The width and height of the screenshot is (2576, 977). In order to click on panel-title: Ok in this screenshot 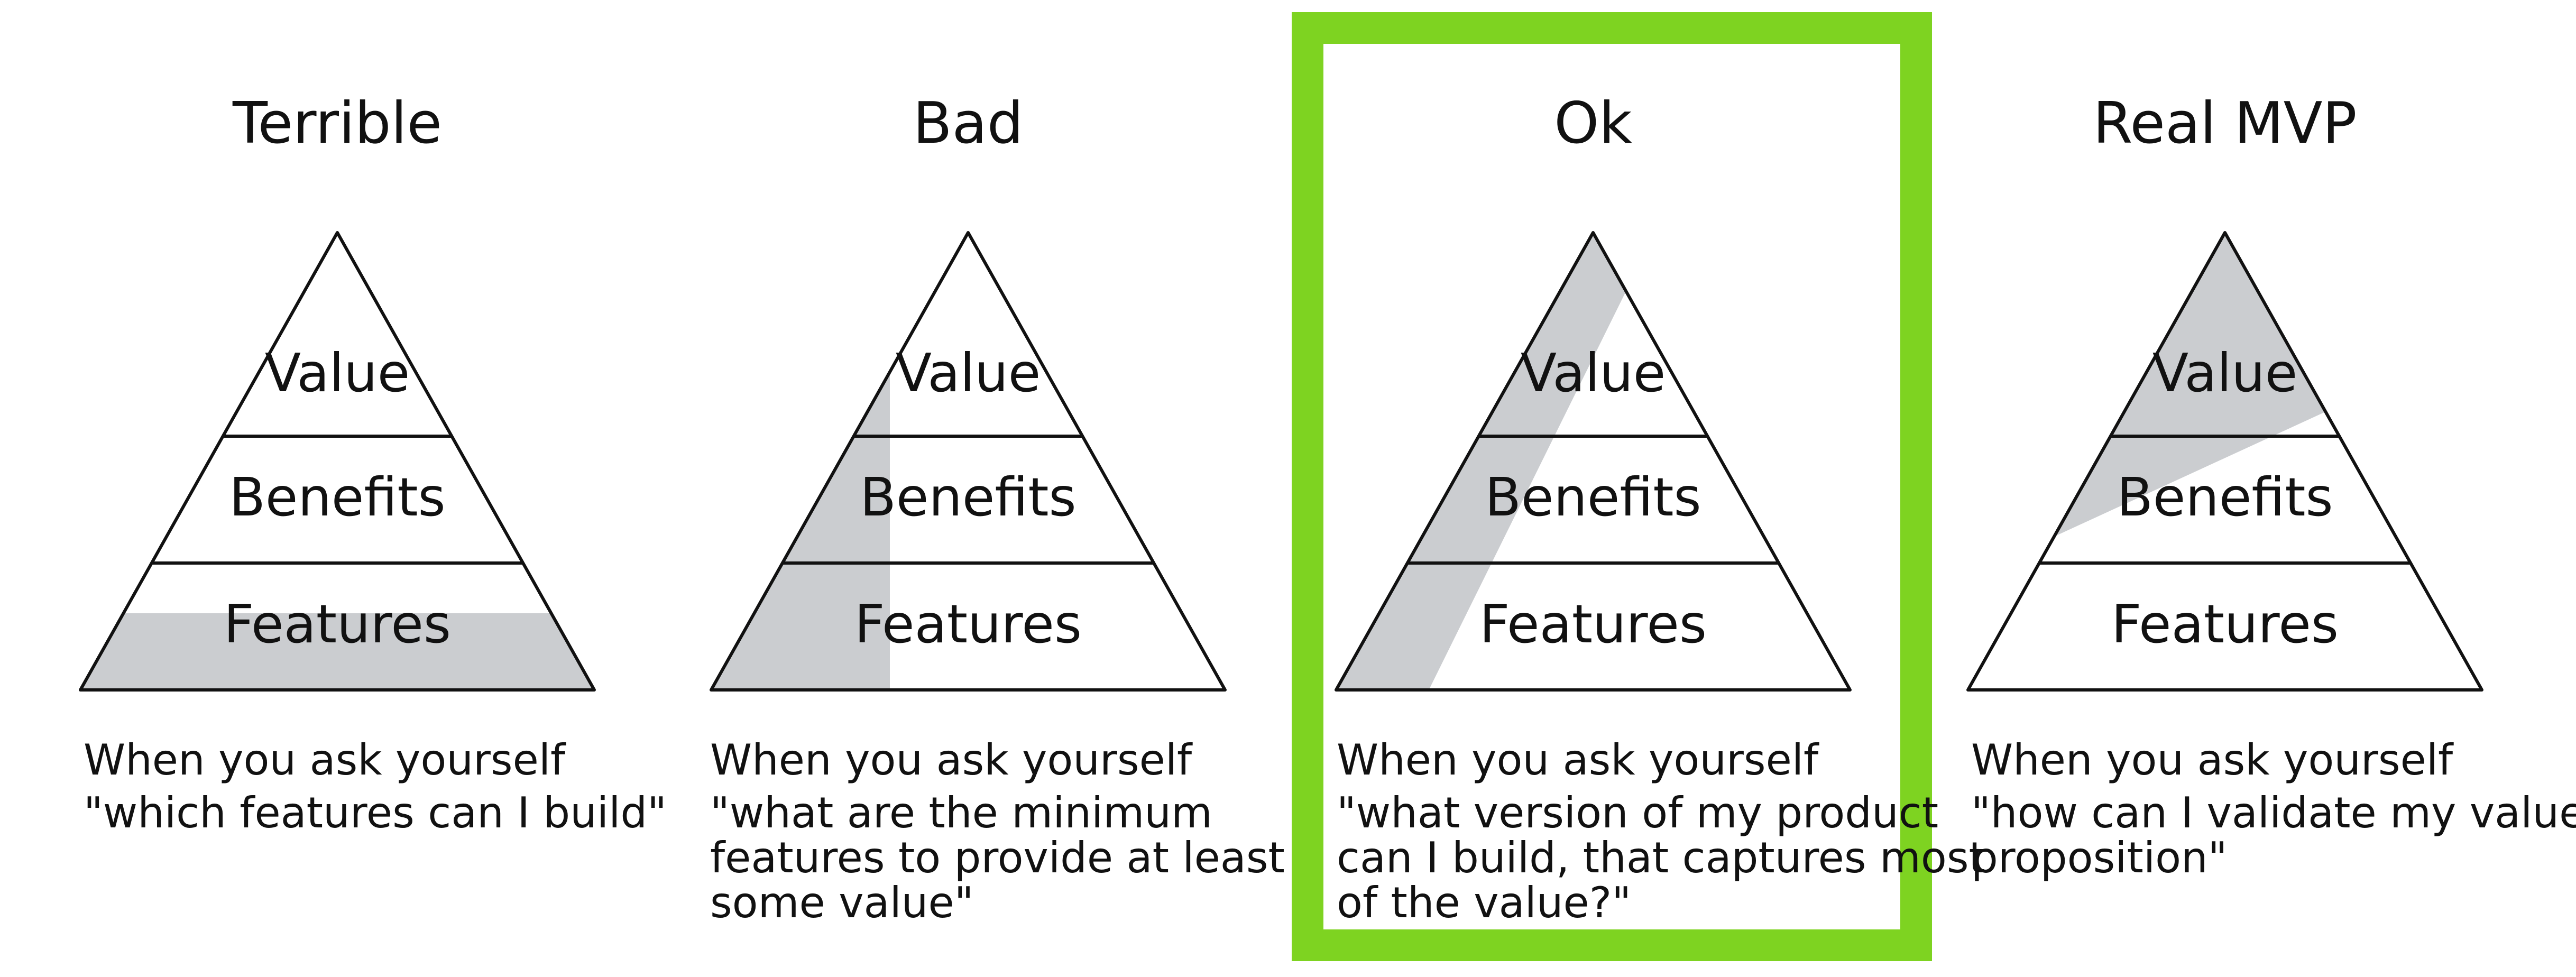, I will do `click(1593, 123)`.